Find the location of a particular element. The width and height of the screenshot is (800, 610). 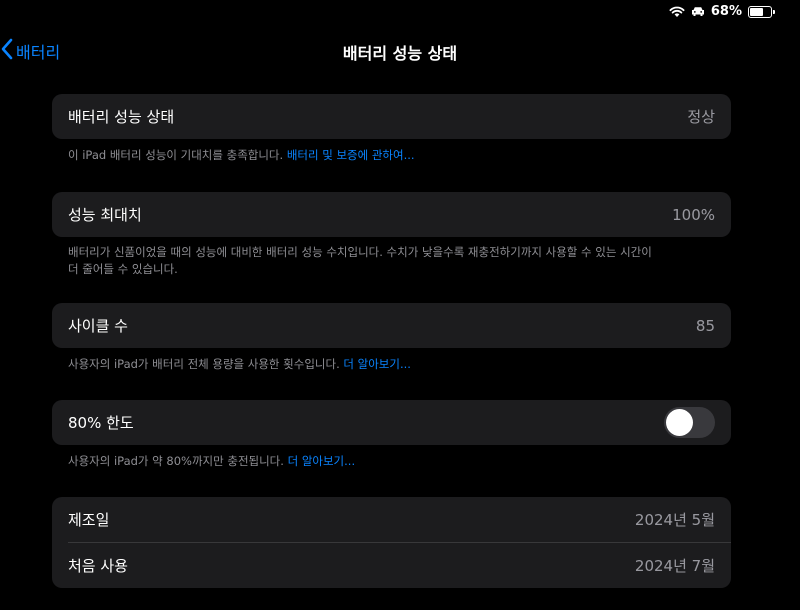

first-use-value: 2024년 7월 is located at coordinates (674, 566).